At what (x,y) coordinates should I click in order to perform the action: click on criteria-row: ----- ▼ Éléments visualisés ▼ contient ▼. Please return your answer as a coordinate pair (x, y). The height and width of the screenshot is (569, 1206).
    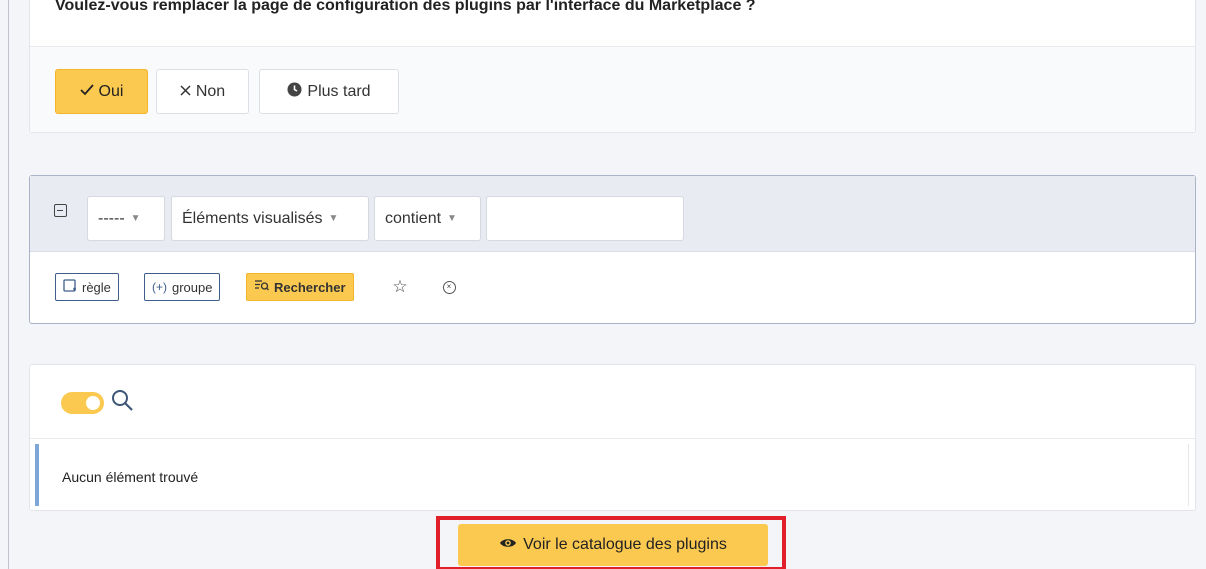
    Looking at the image, I should click on (612, 214).